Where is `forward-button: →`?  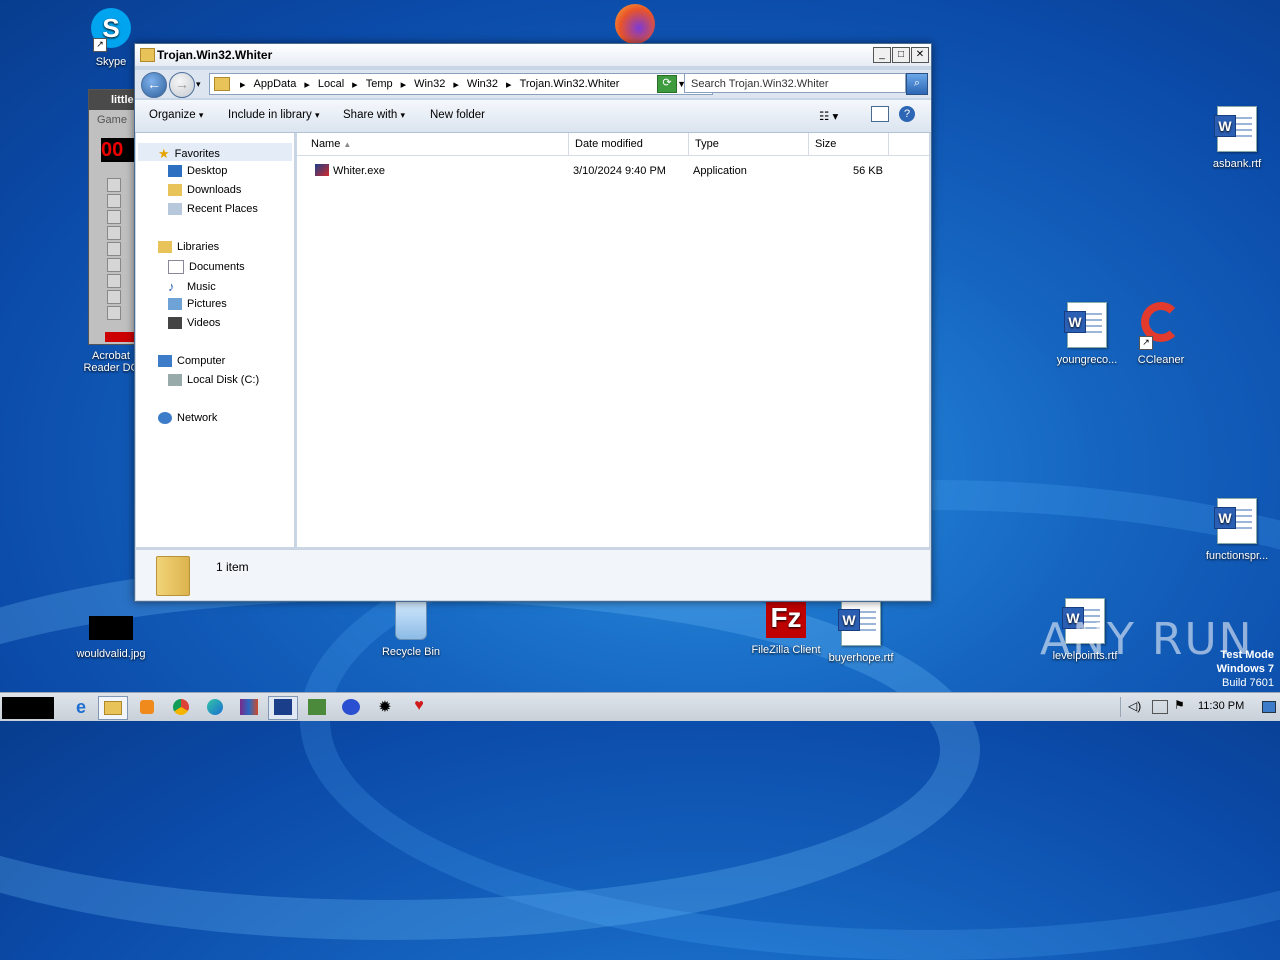
forward-button: → is located at coordinates (182, 85).